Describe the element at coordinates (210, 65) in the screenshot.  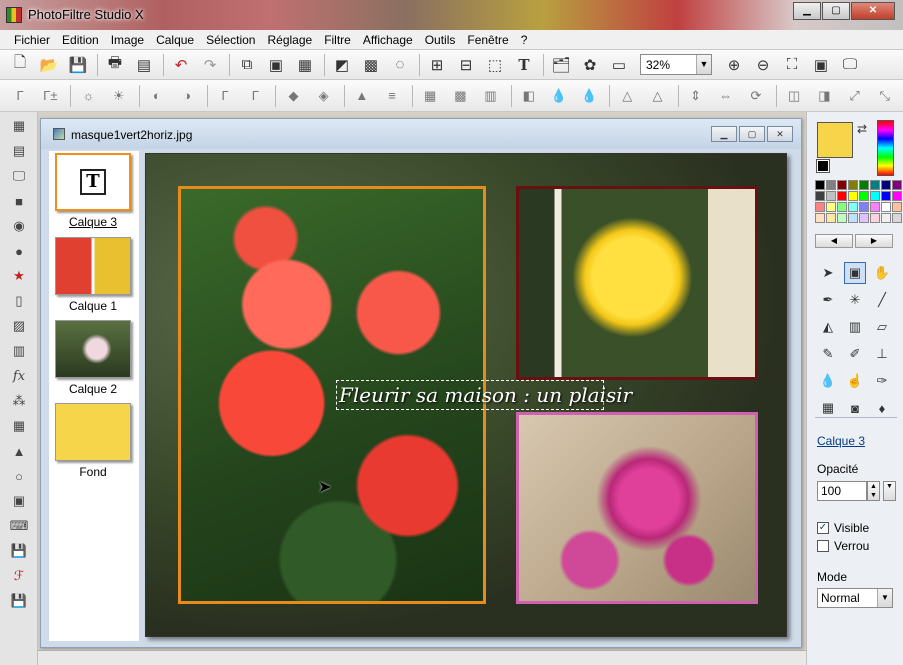
I see `redo-icon: ↷` at that location.